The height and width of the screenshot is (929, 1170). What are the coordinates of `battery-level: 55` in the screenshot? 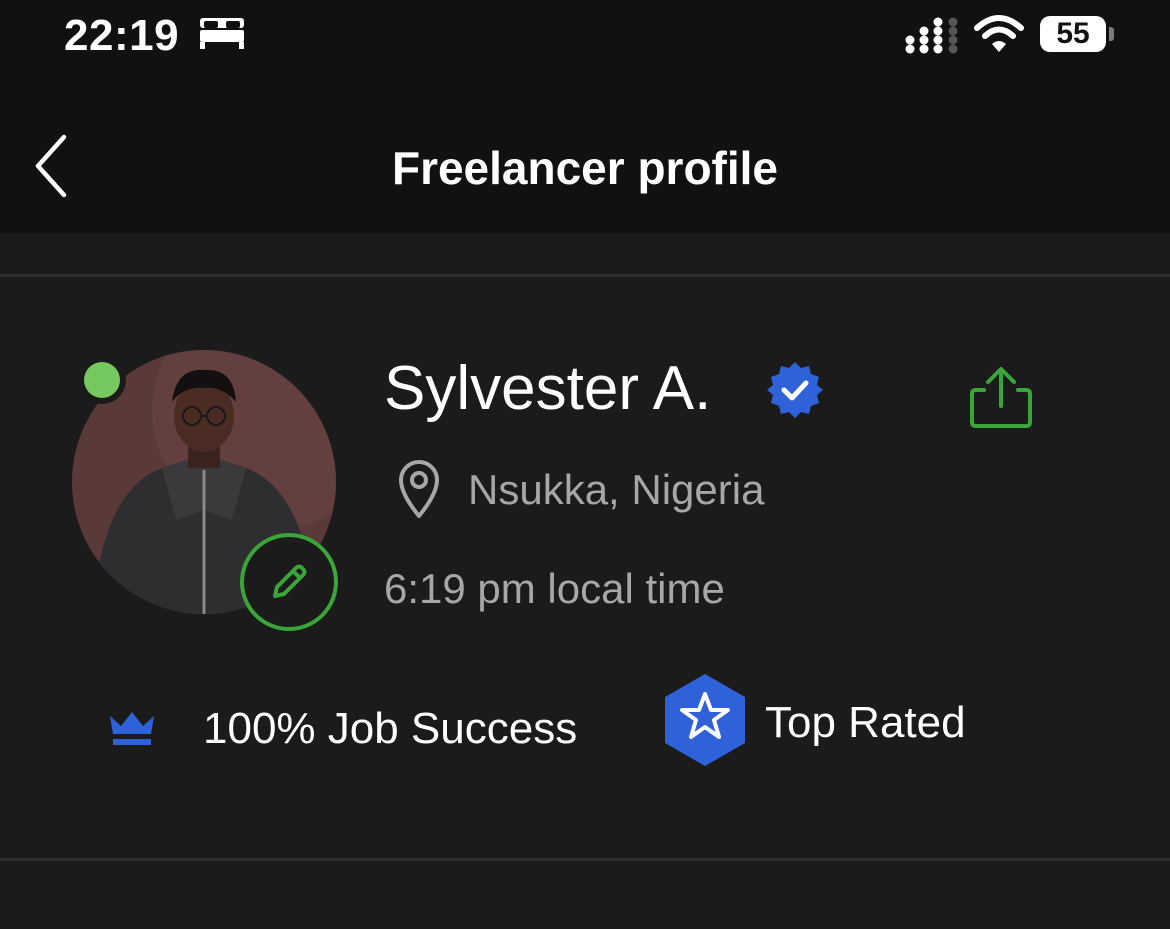 It's located at (1073, 34).